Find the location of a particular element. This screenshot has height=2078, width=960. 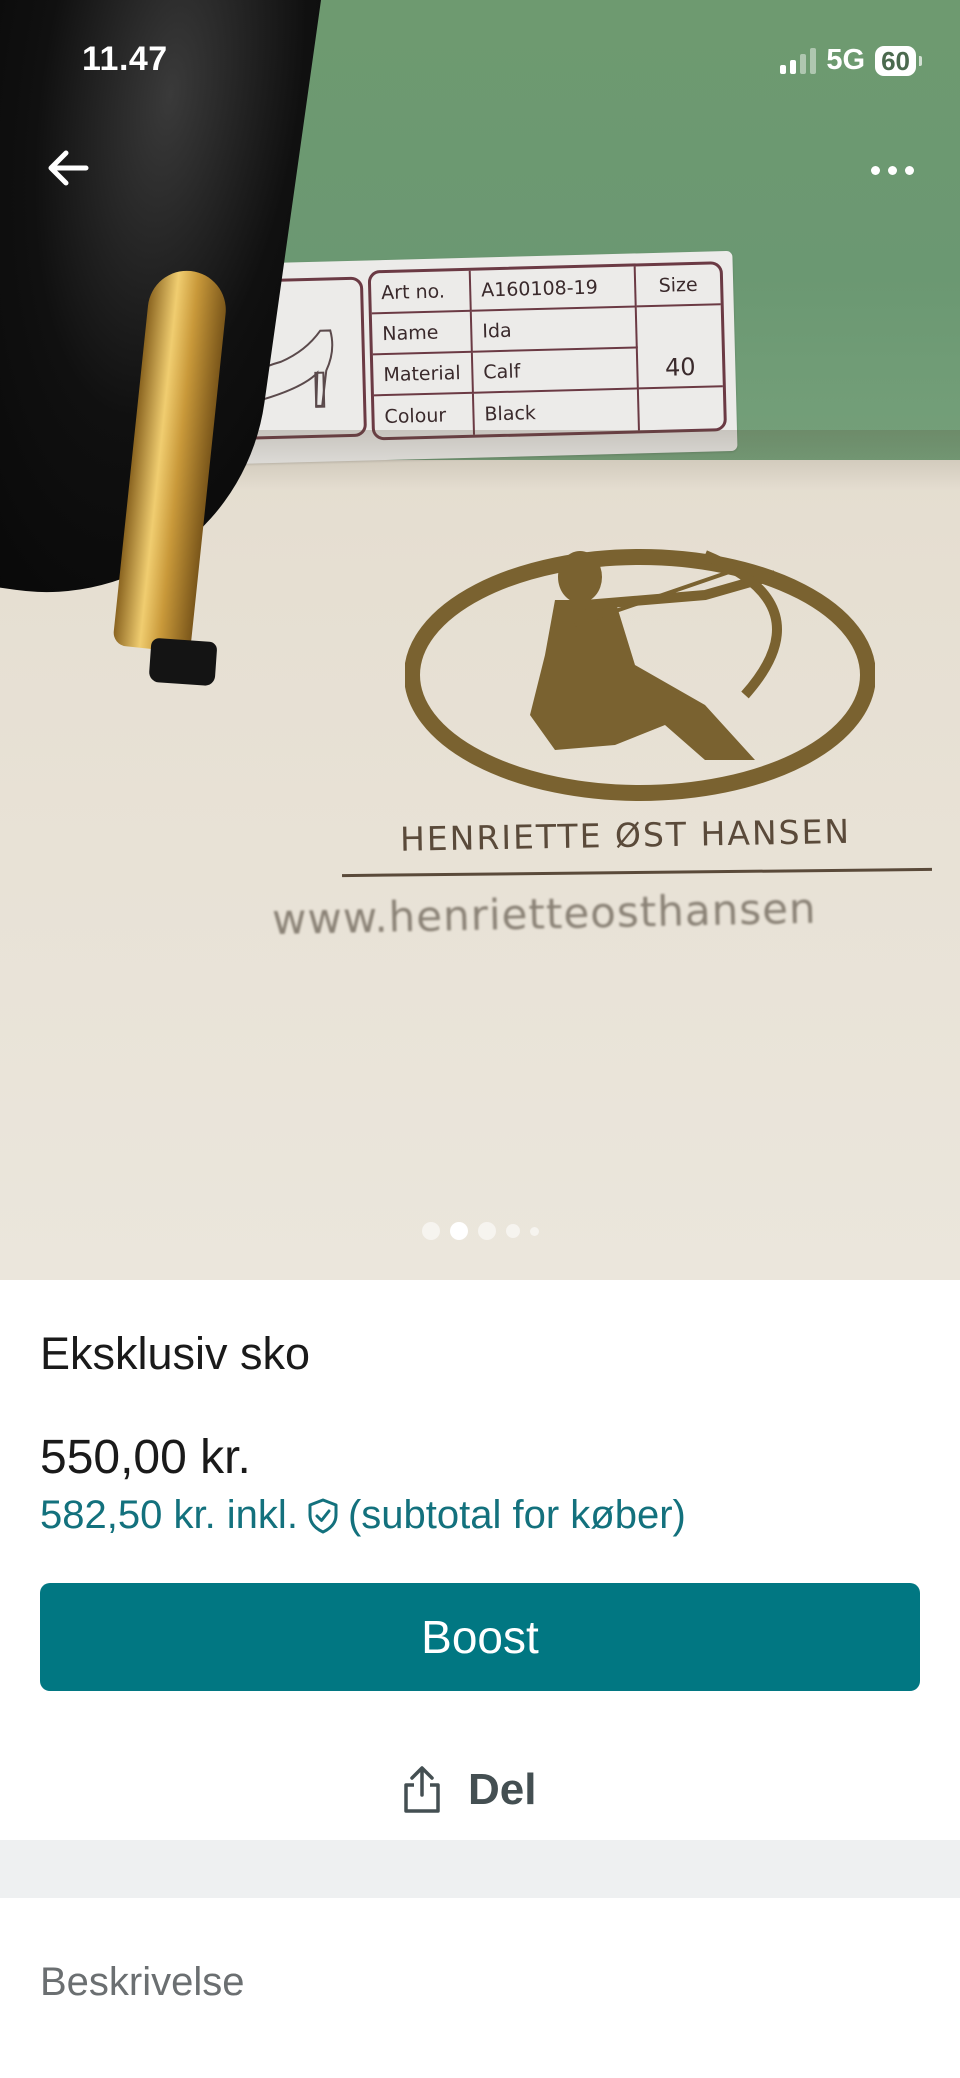

brand-url: www.henrietteosthansen is located at coordinates (544, 914).